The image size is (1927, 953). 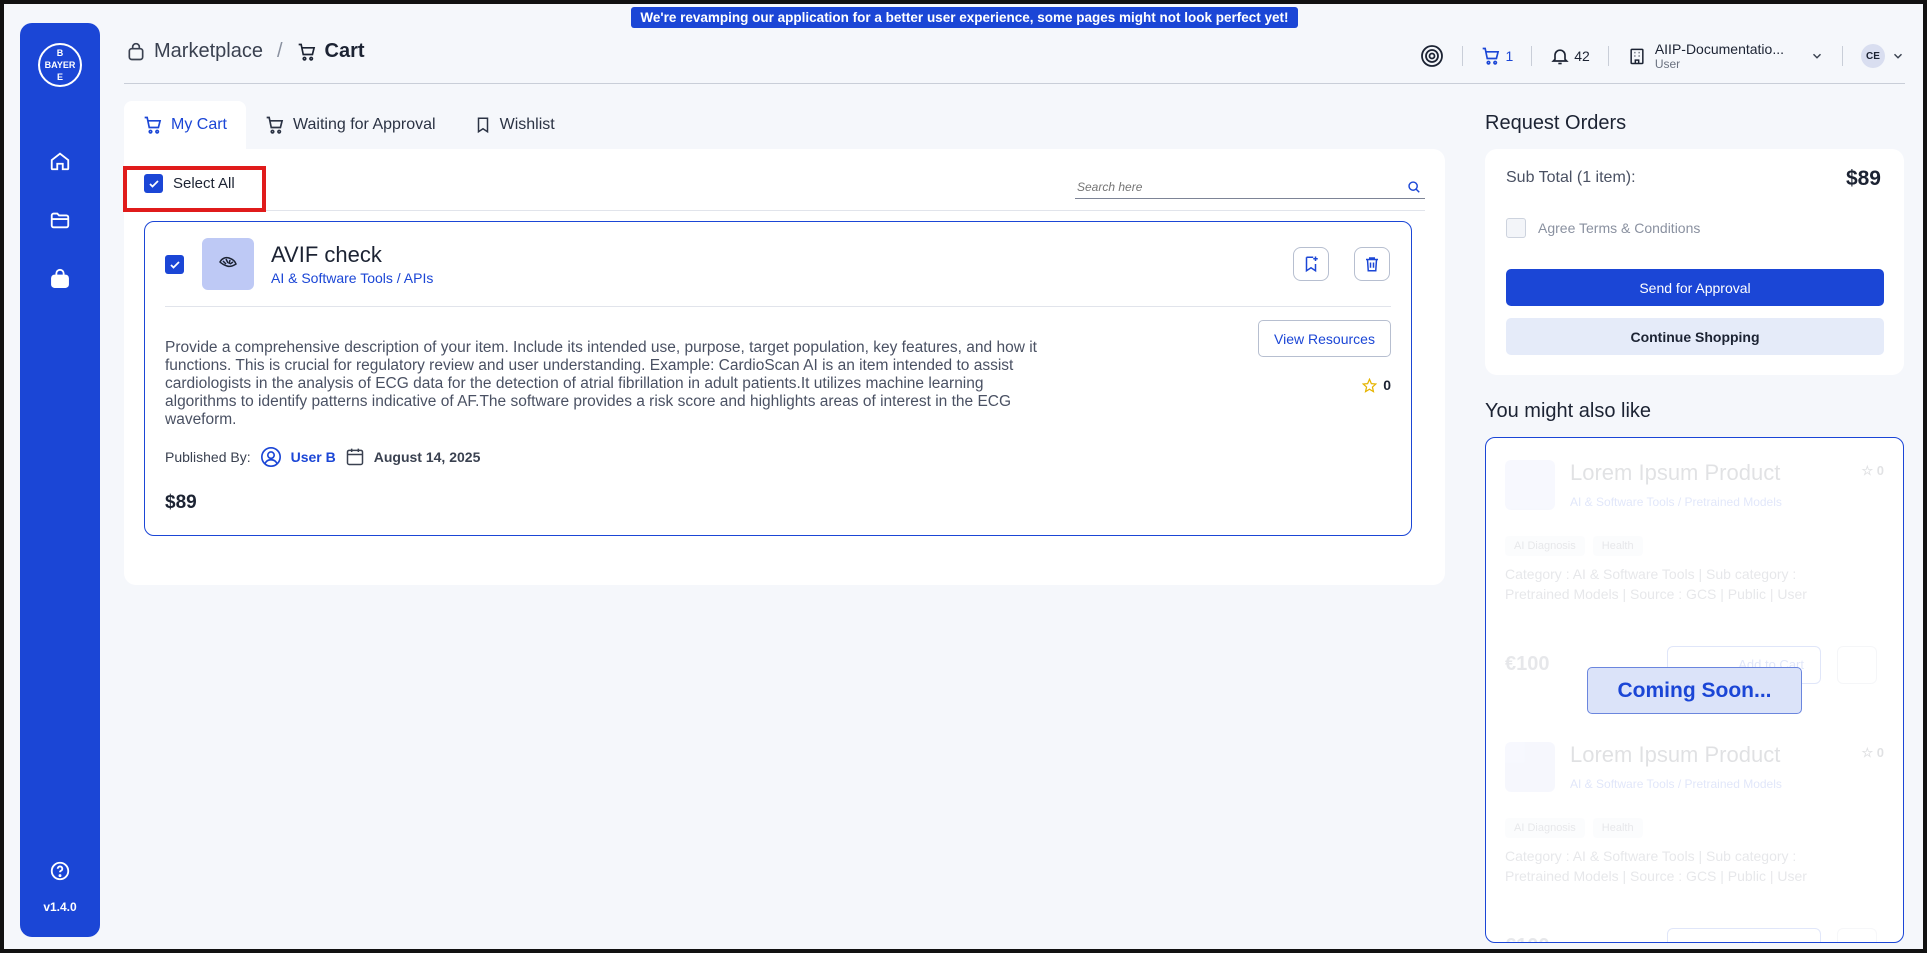 I want to click on bookmark-plus-icon, so click(x=1311, y=264).